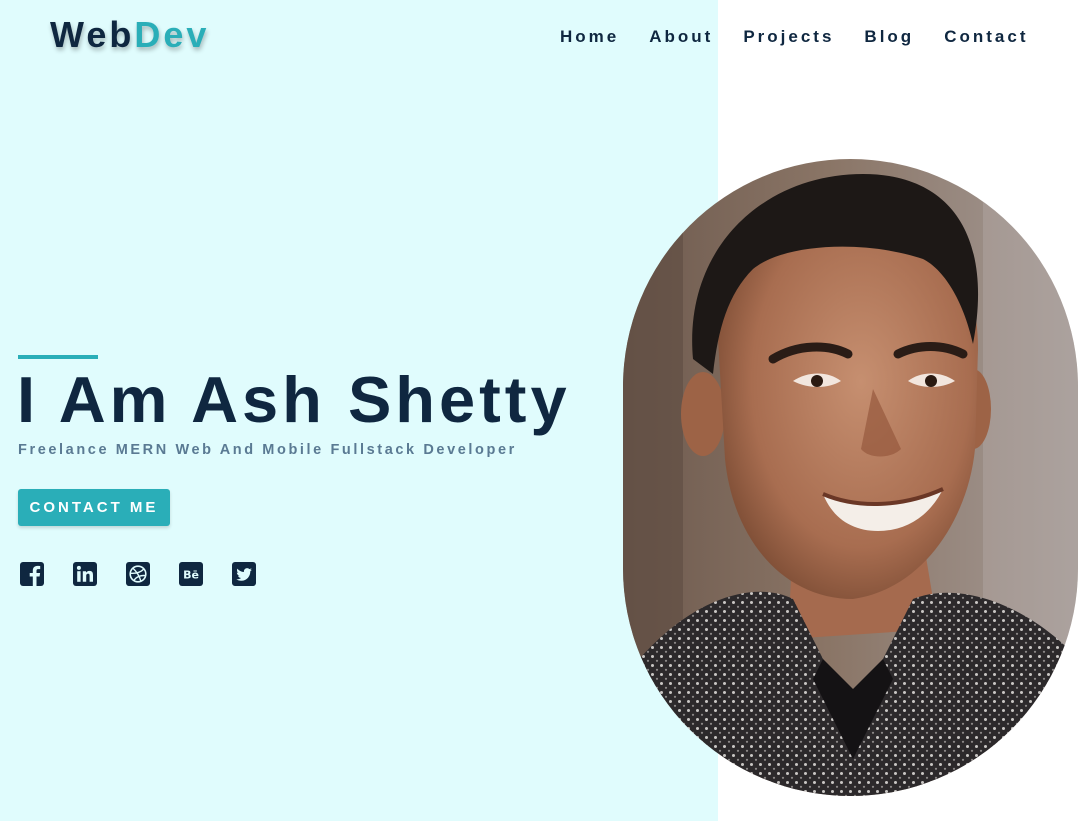 This screenshot has width=1089, height=821. I want to click on main-nav: Home About Projects Blog Contact, so click(794, 37).